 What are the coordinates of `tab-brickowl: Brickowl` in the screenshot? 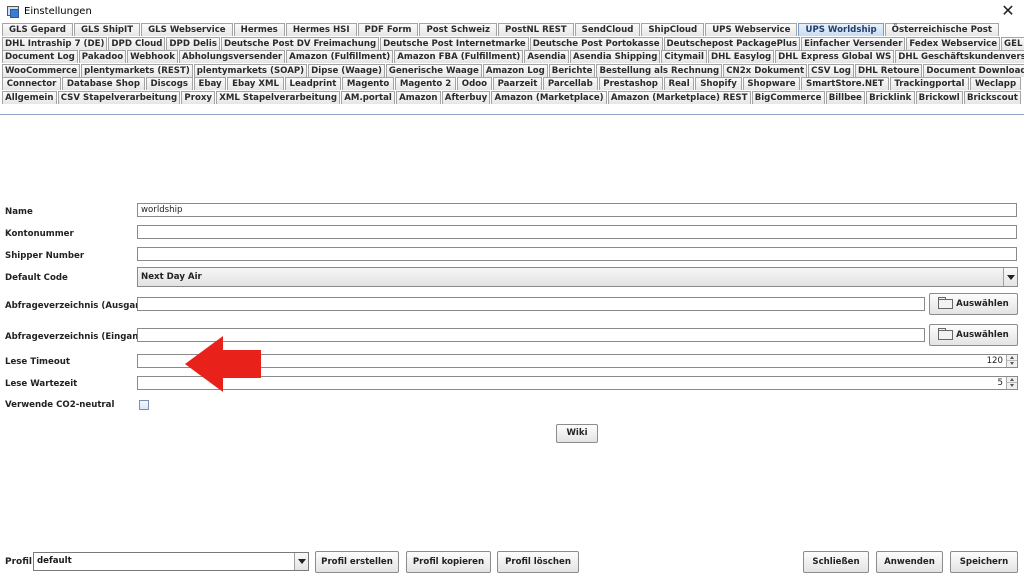 It's located at (939, 97).